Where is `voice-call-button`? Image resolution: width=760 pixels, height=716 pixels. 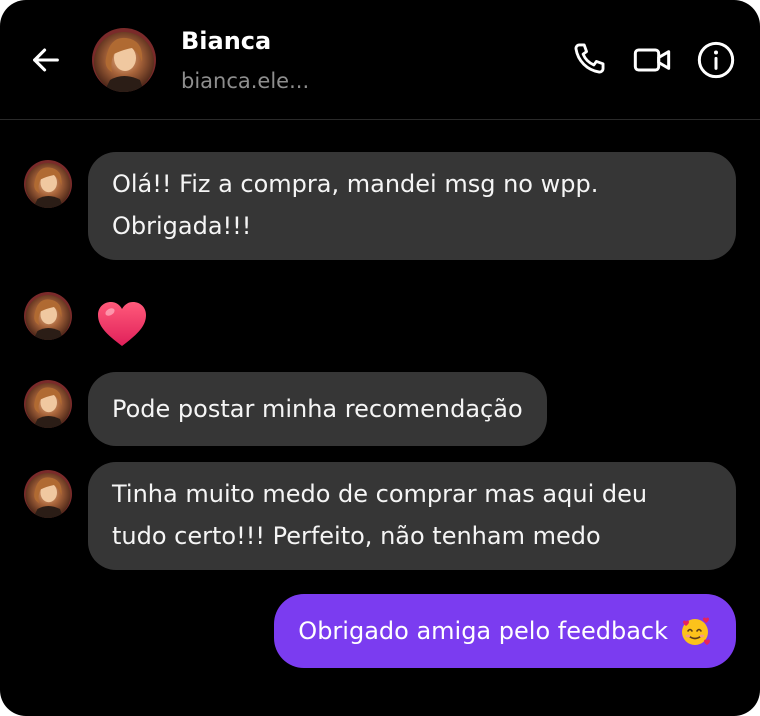 voice-call-button is located at coordinates (588, 60).